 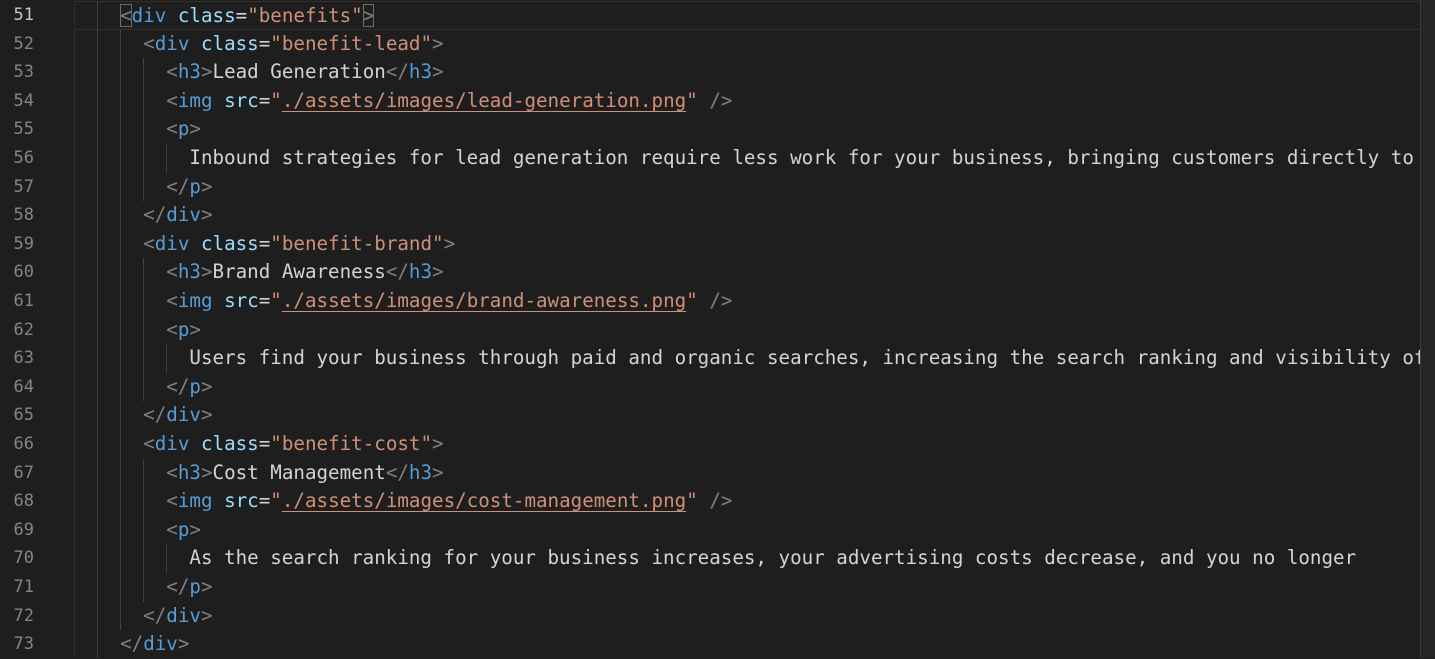 I want to click on code-token: Brand Awareness, so click(x=299, y=272).